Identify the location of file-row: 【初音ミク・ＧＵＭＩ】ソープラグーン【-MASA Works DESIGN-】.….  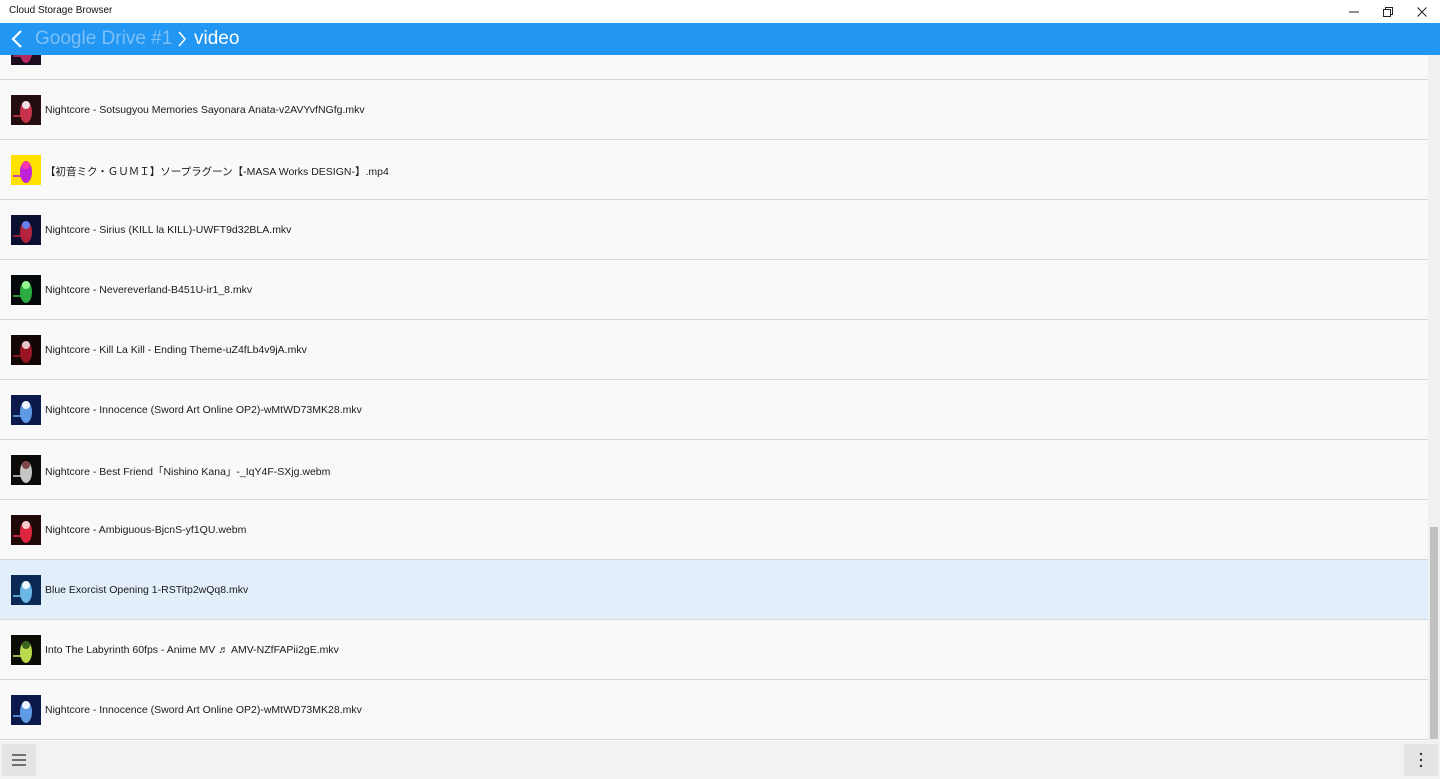
(714, 170).